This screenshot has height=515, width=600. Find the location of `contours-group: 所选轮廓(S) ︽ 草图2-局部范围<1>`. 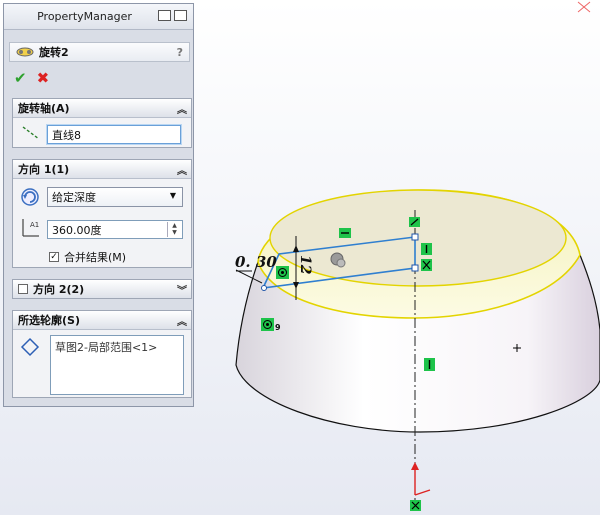

contours-group: 所选轮廓(S) ︽ 草图2-局部范围<1> is located at coordinates (102, 354).